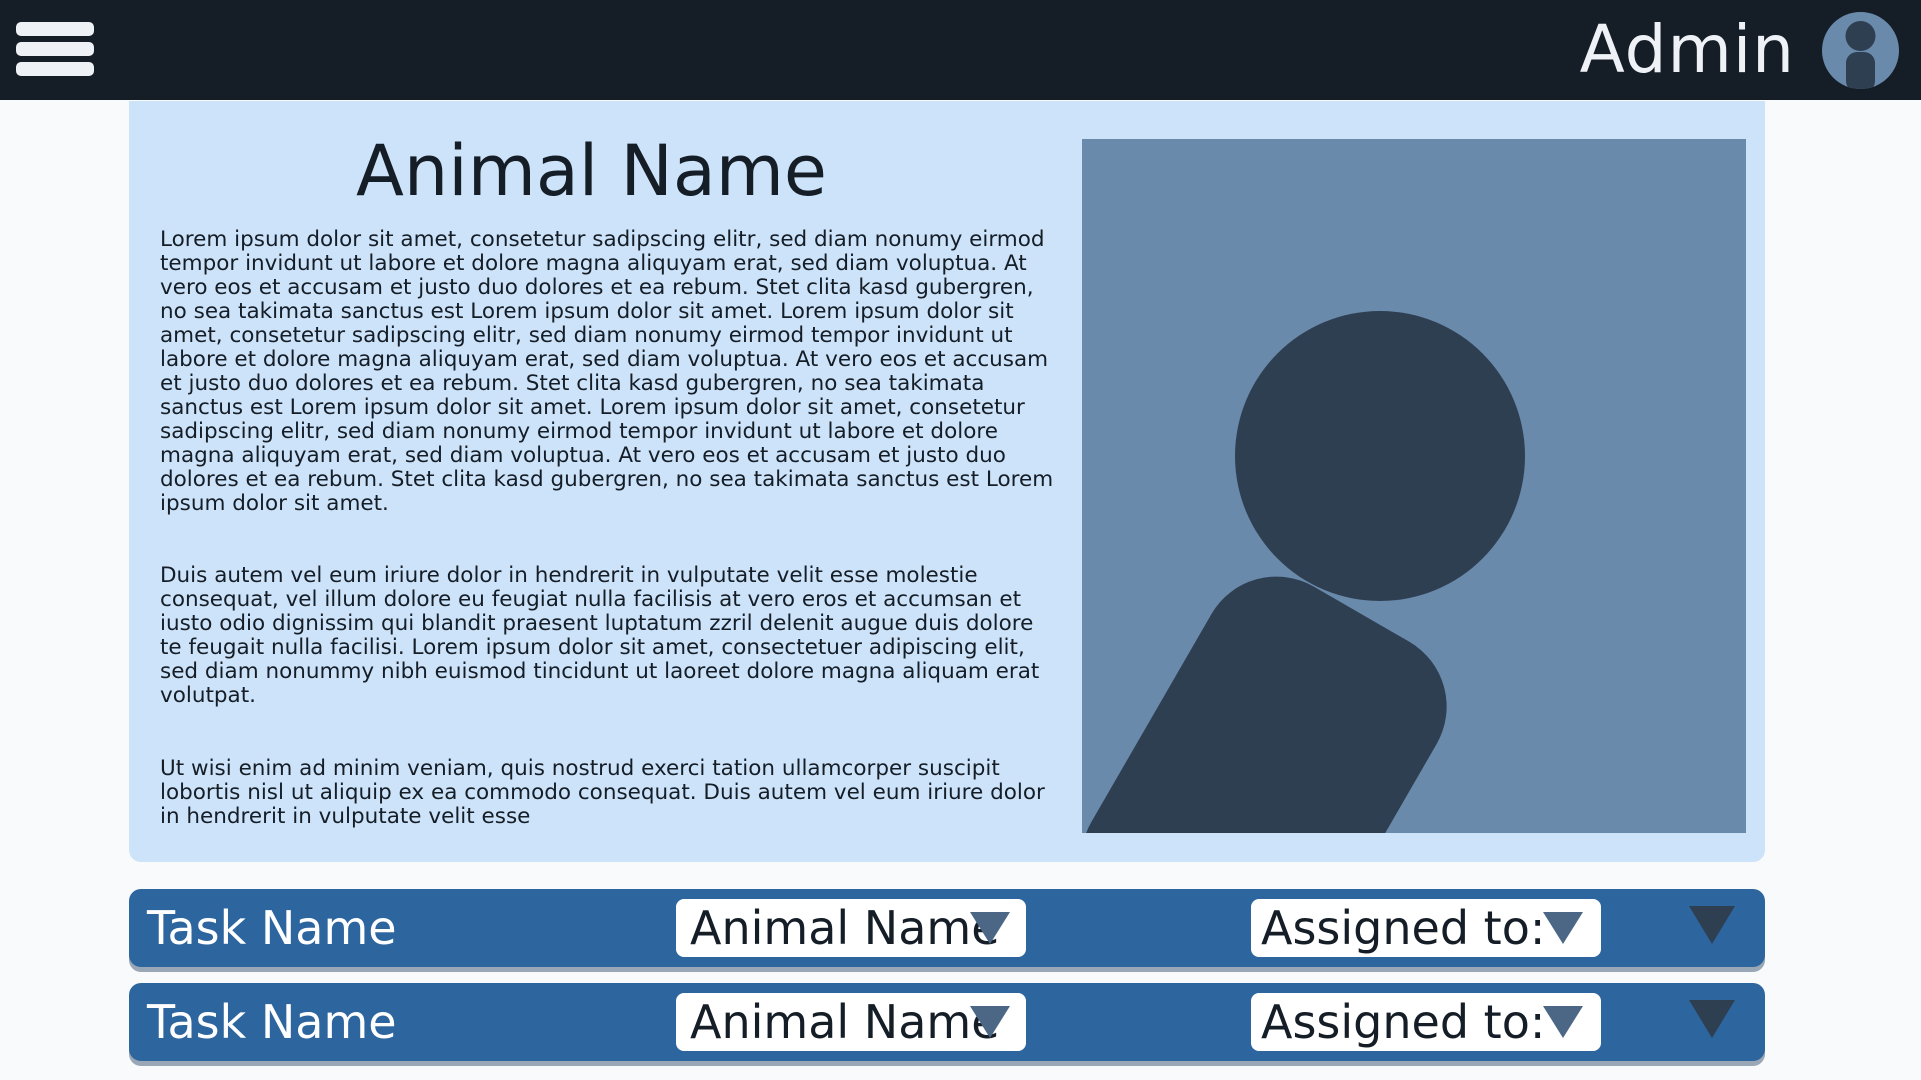  I want to click on user-name: Admin, so click(1687, 50).